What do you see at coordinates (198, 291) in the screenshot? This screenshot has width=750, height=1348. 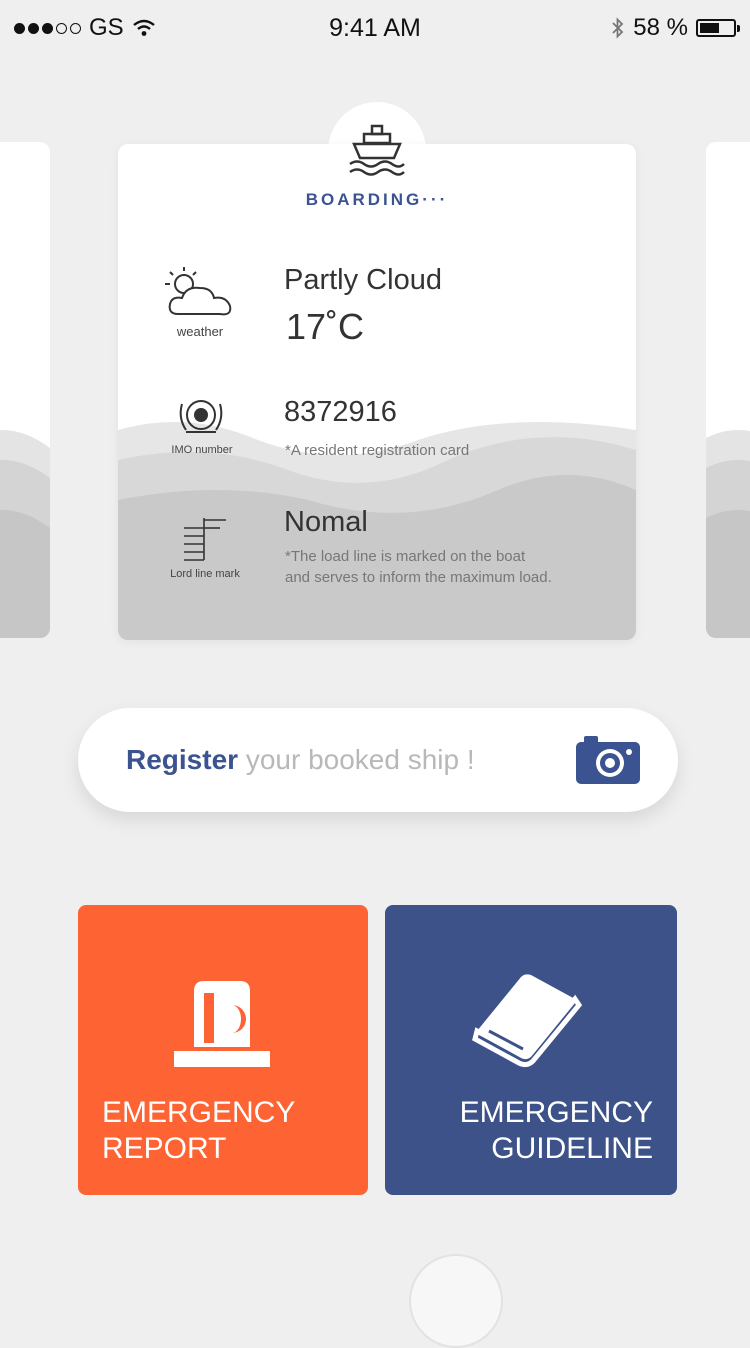 I see `weather-icon` at bounding box center [198, 291].